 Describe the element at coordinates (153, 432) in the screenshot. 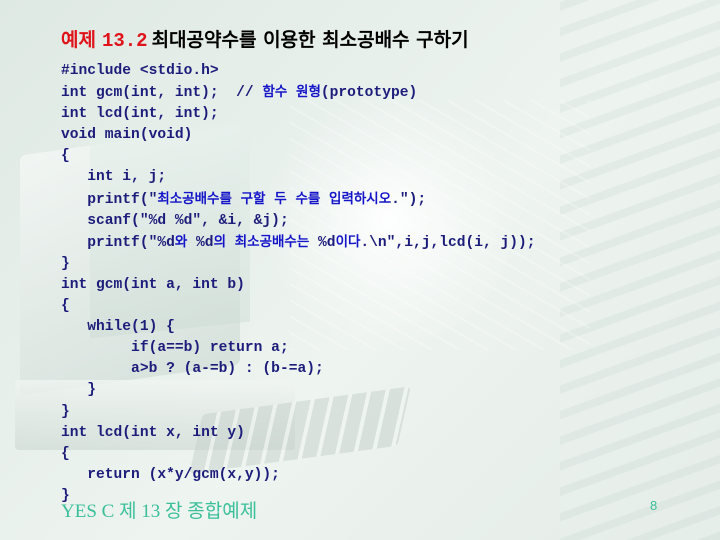

I see `code-line: int lcd(int x, int y)` at that location.